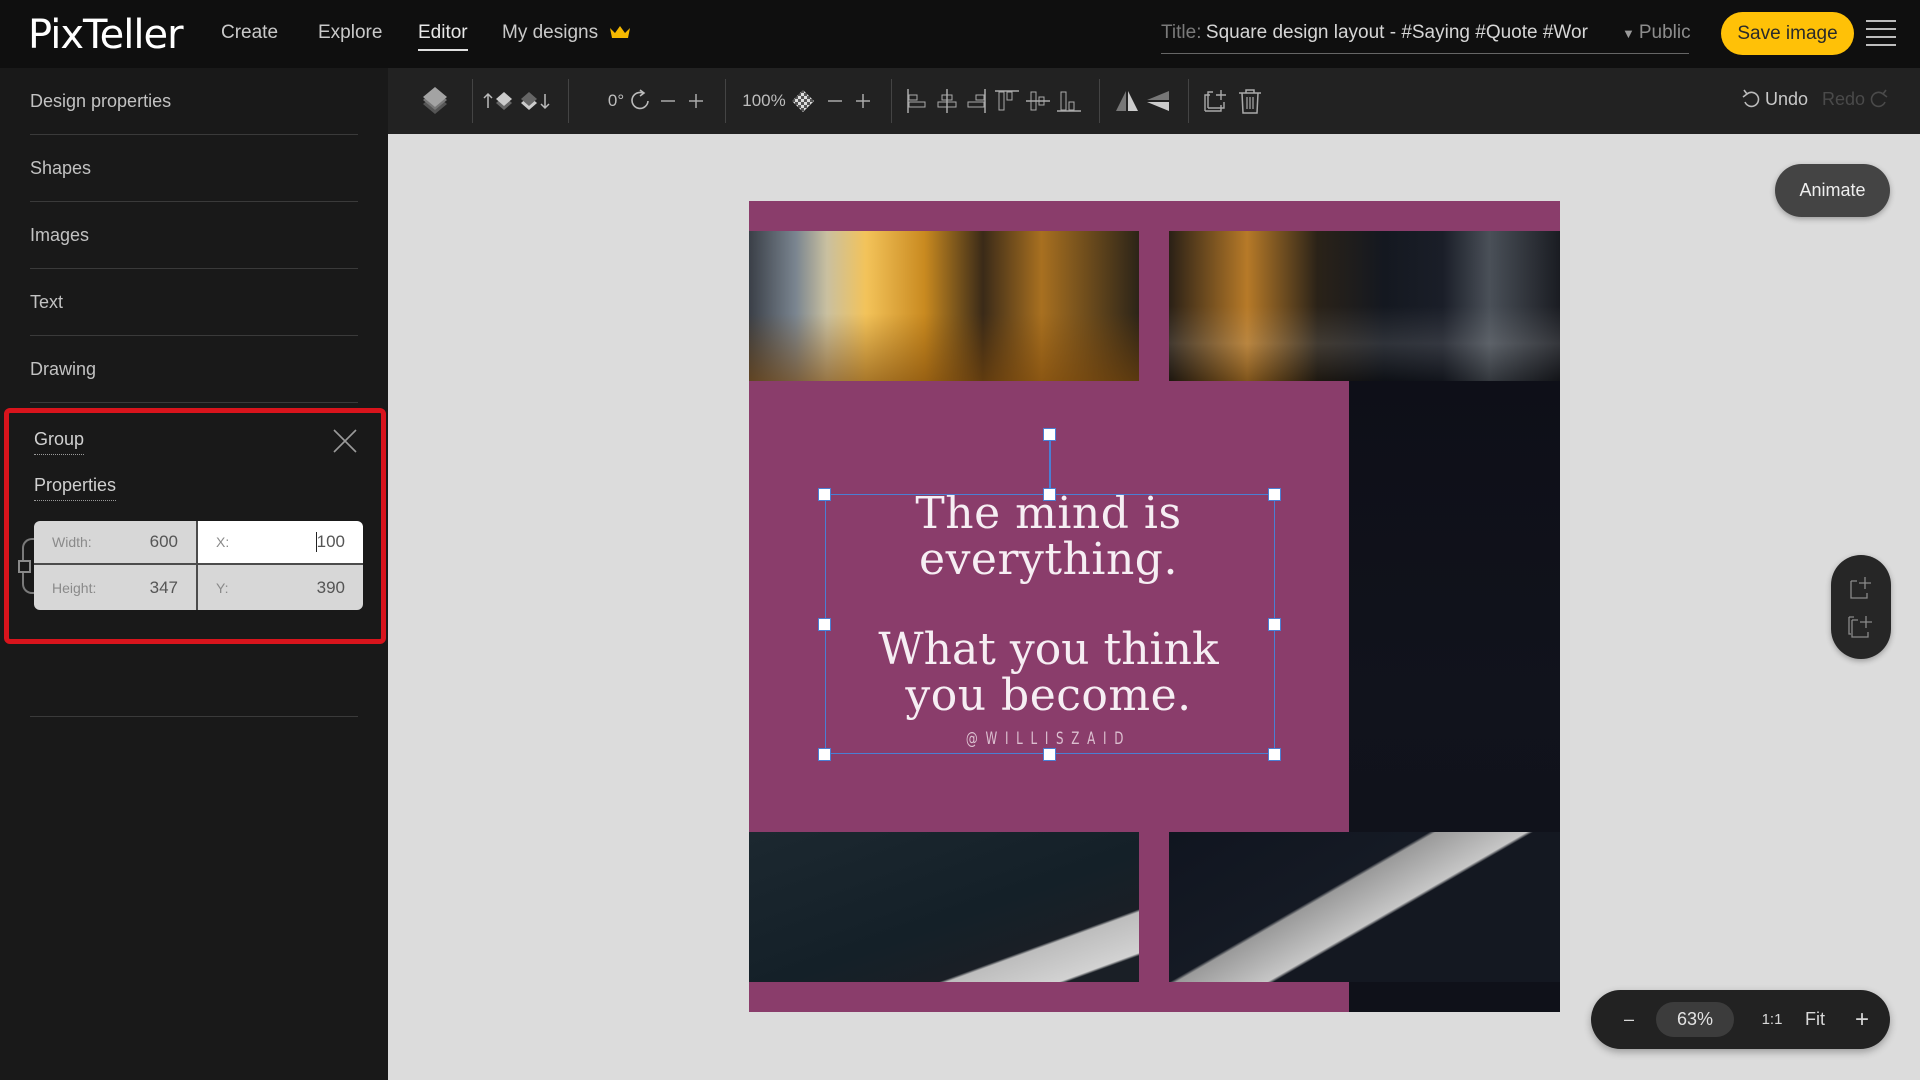 This screenshot has width=1920, height=1080. I want to click on sidebar-item-images: Images, so click(194, 235).